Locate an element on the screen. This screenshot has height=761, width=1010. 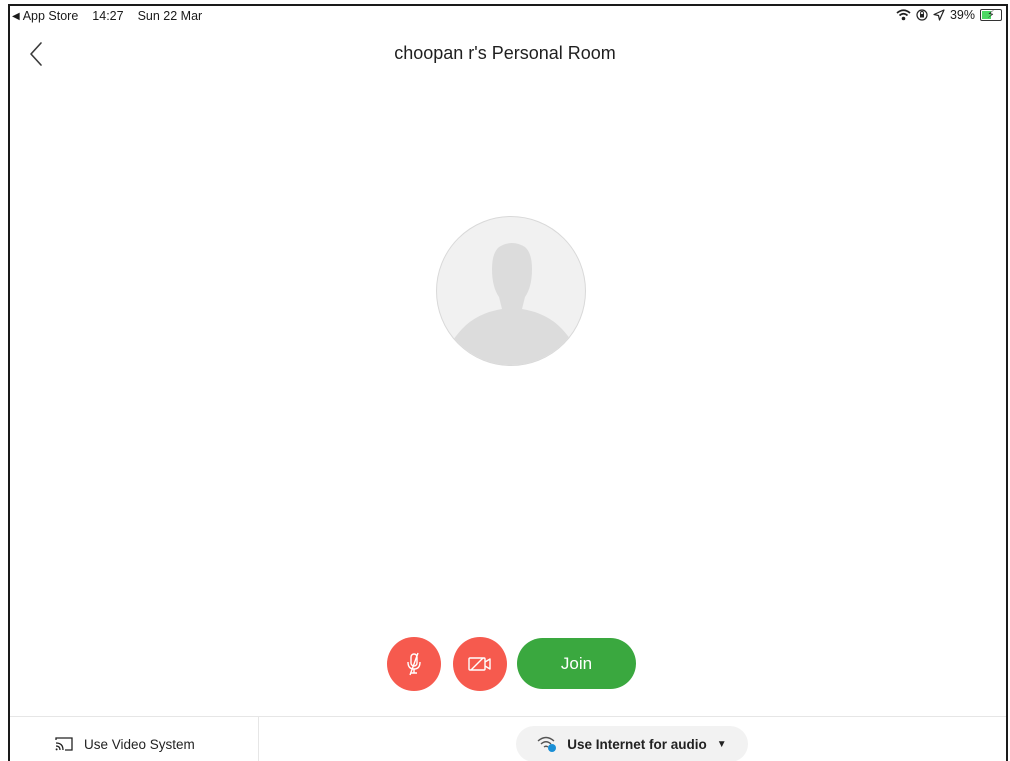
page-title: choopan r's Personal Room is located at coordinates (505, 53).